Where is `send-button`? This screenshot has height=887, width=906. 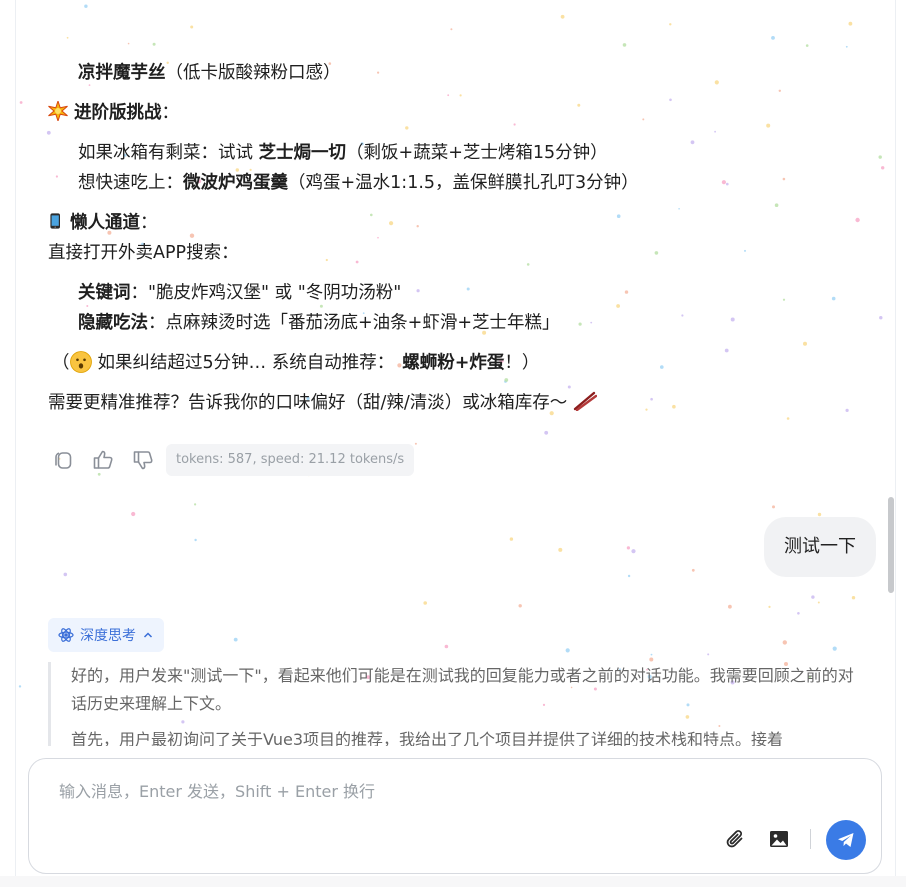
send-button is located at coordinates (846, 840).